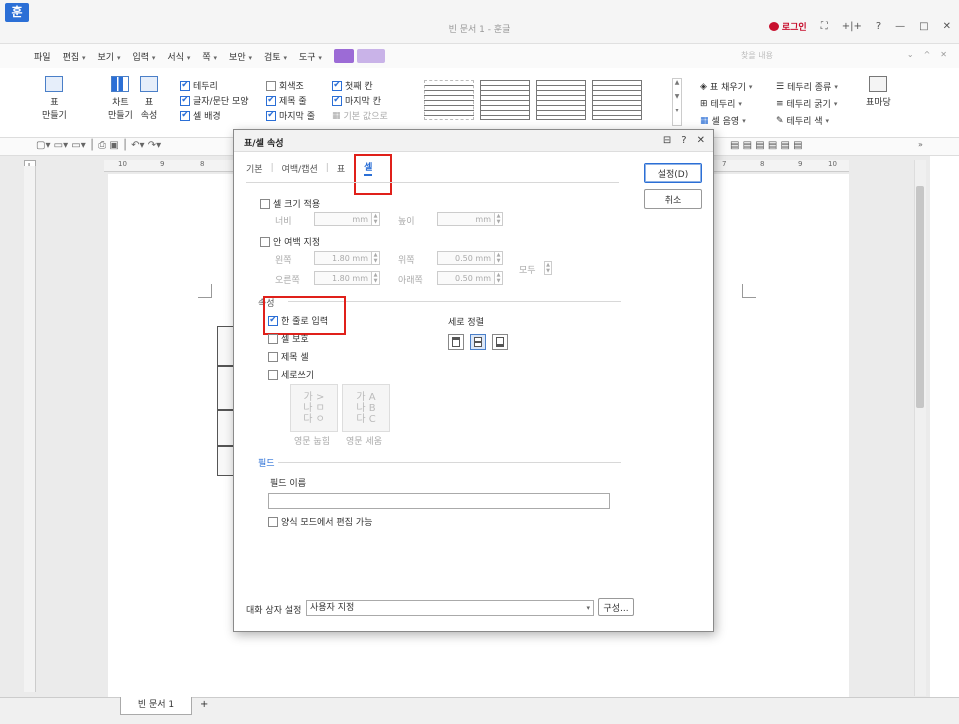 The width and height of the screenshot is (959, 724). I want to click on border-width-button: ≡ 테두리 굵기 ▾, so click(807, 103).